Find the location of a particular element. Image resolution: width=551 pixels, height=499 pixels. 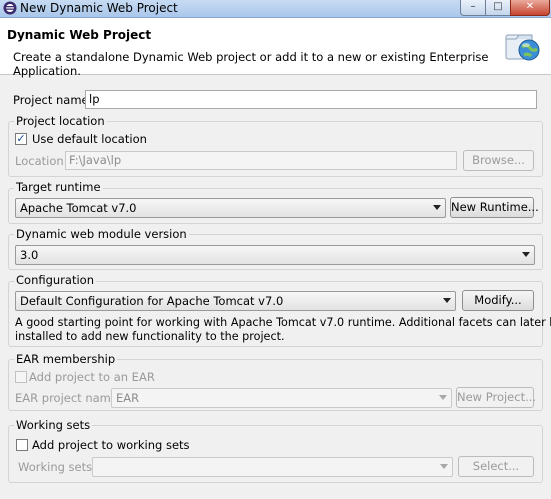

window-title: New Dynamic Web Project is located at coordinates (99, 8).